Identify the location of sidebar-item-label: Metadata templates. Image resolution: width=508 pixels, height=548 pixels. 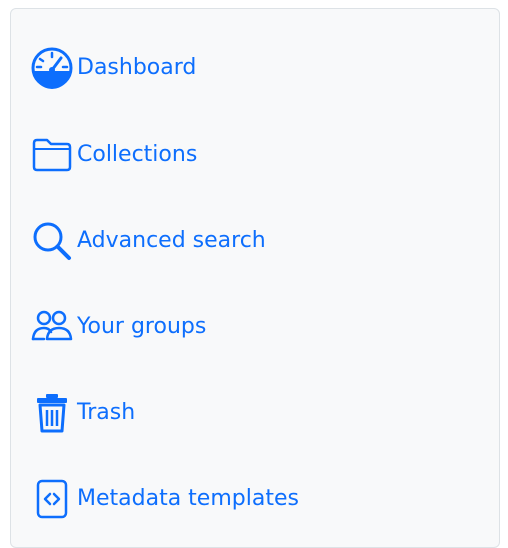
(188, 498).